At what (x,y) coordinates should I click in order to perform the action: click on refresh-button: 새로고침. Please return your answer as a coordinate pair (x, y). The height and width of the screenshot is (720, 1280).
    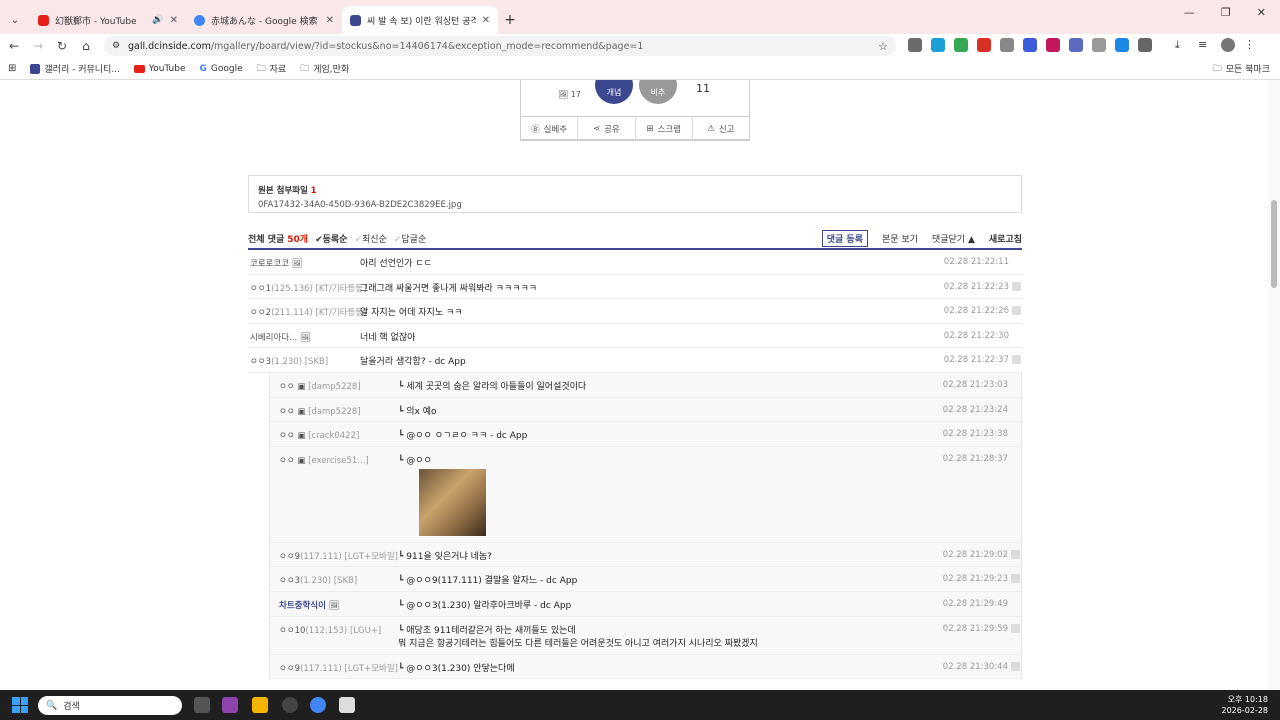
    Looking at the image, I should click on (1005, 238).